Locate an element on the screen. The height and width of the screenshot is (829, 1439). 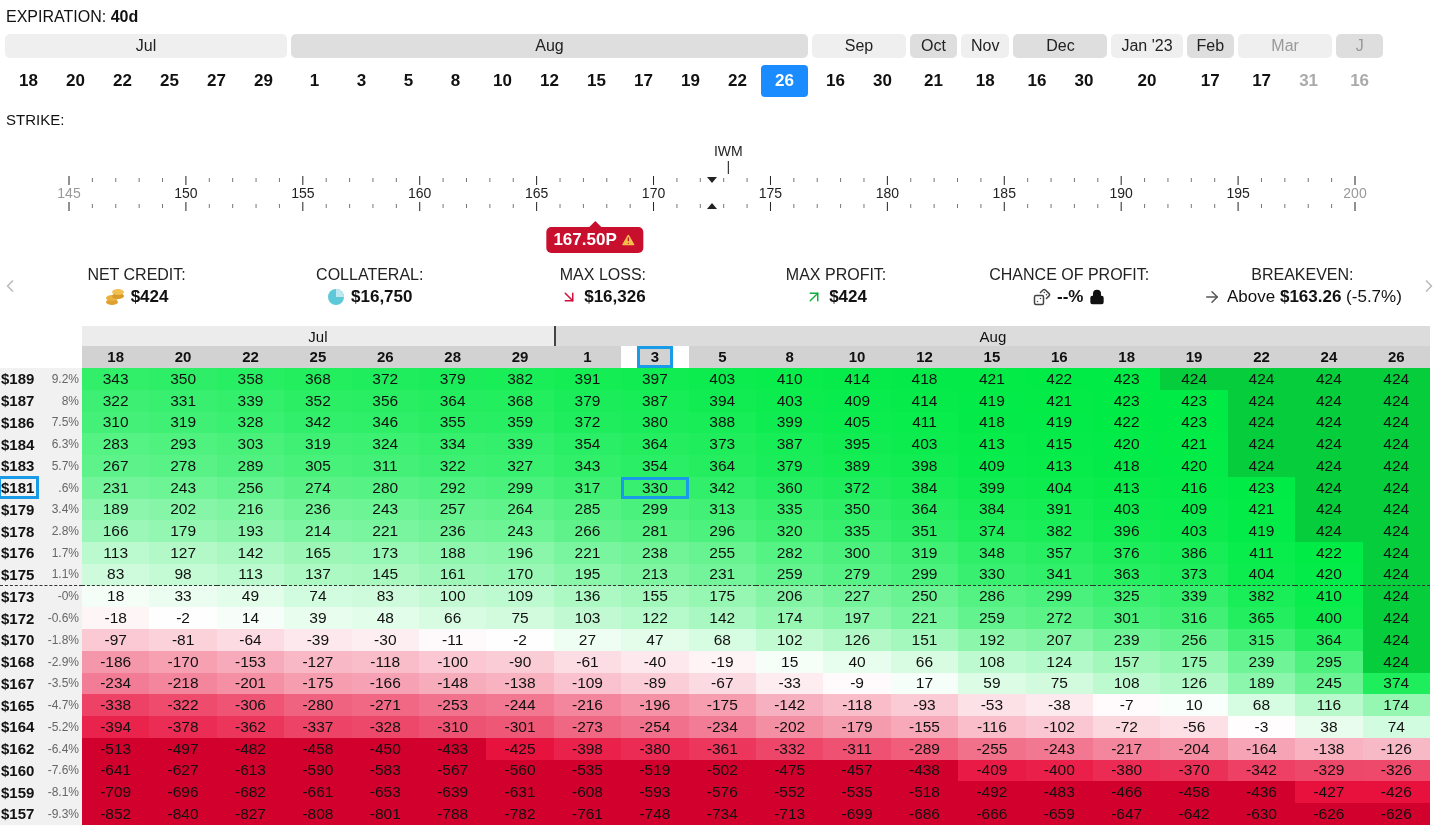
strike-price-label: $162 is located at coordinates (19, 749).